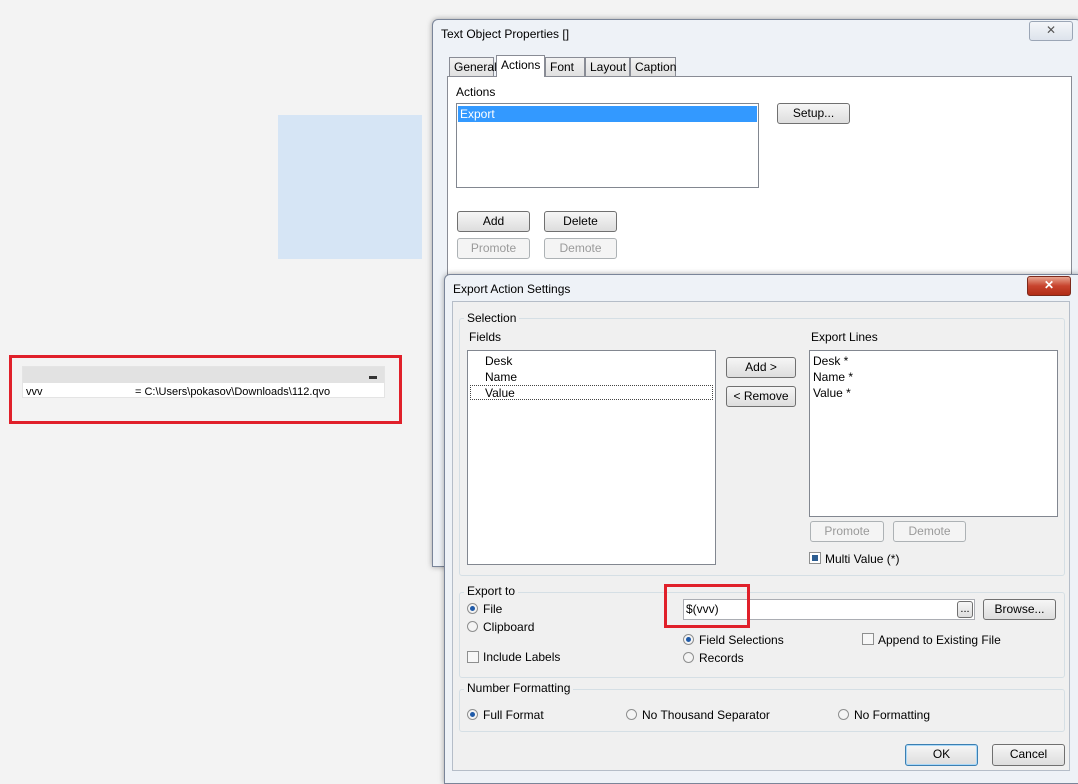 The width and height of the screenshot is (1078, 784). Describe the element at coordinates (862, 559) in the screenshot. I see `multi-value-label: Multi Value (*)` at that location.